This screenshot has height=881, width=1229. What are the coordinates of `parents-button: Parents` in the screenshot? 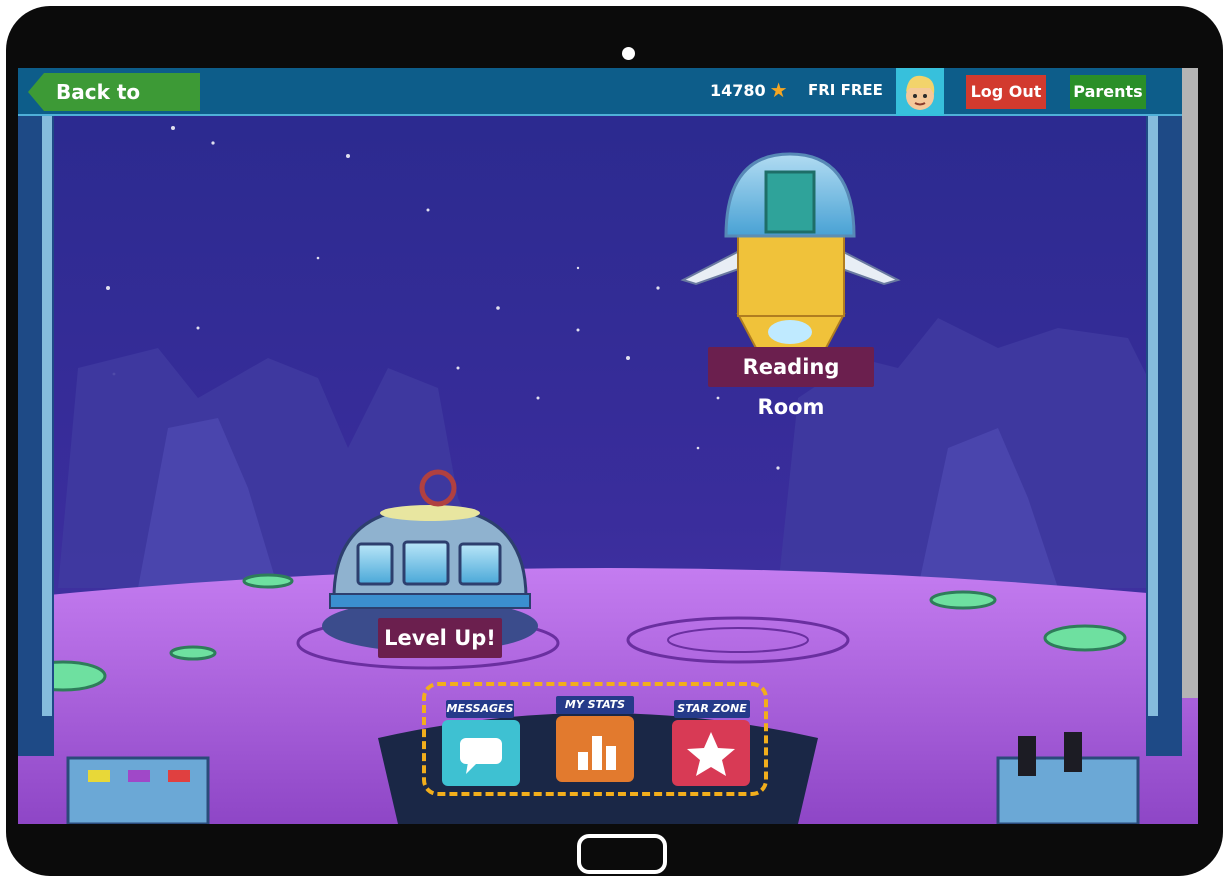 It's located at (1108, 92).